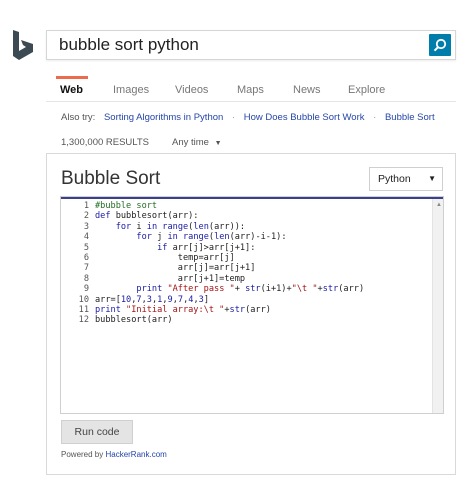 Image resolution: width=474 pixels, height=503 pixels. Describe the element at coordinates (83, 309) in the screenshot. I see `line-number: 11` at that location.